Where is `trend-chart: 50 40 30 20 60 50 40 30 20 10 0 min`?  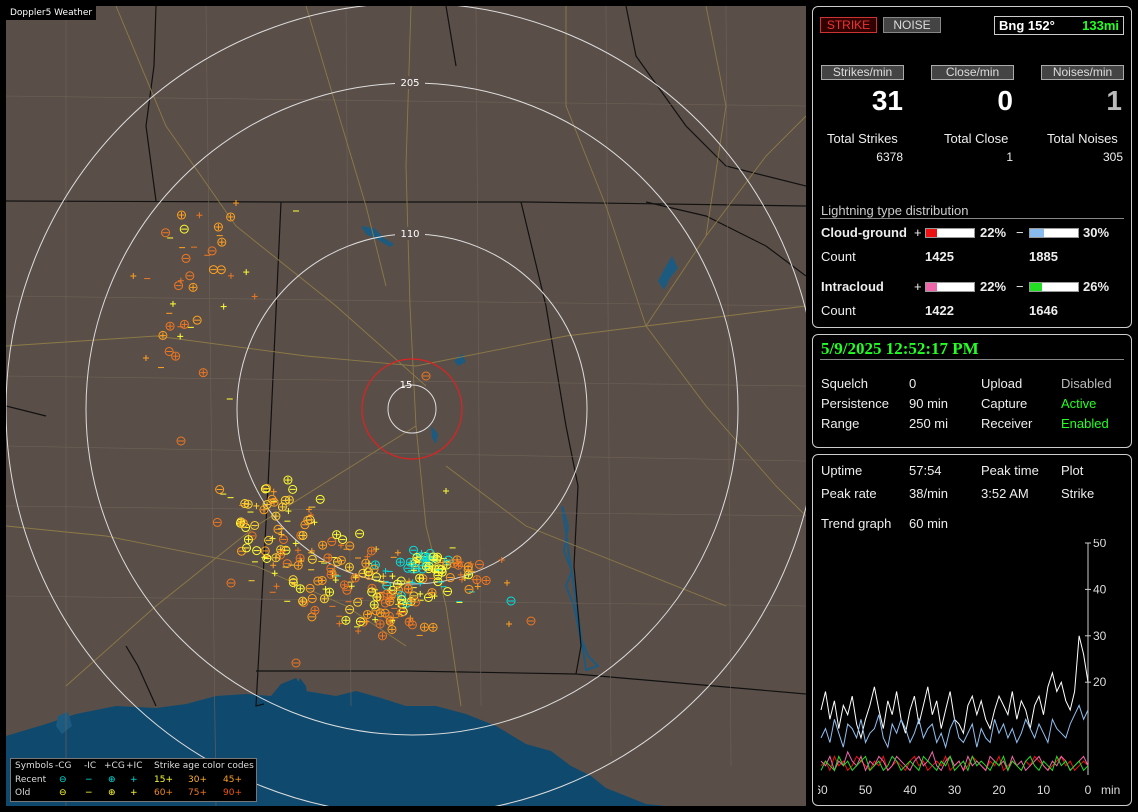
trend-chart: 50 40 30 20 60 50 40 30 20 10 0 min is located at coordinates (969, 668).